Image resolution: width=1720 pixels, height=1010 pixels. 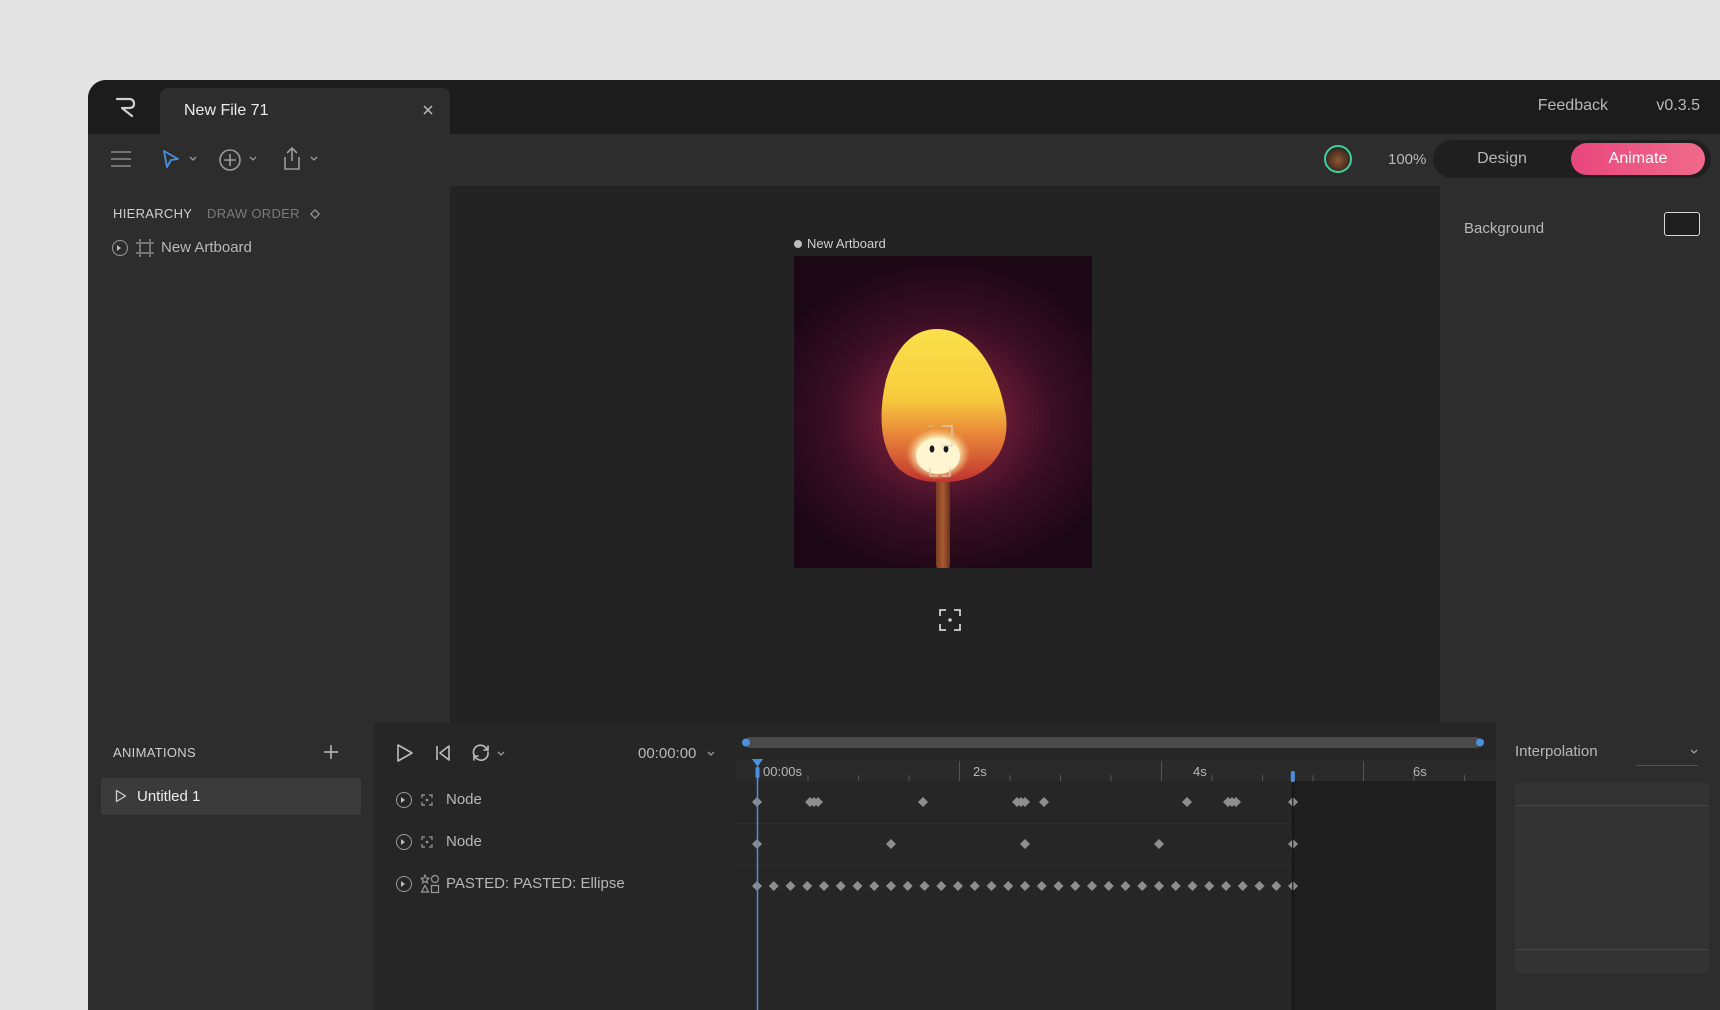 What do you see at coordinates (1573, 106) in the screenshot?
I see `feedback-link: Feedback` at bounding box center [1573, 106].